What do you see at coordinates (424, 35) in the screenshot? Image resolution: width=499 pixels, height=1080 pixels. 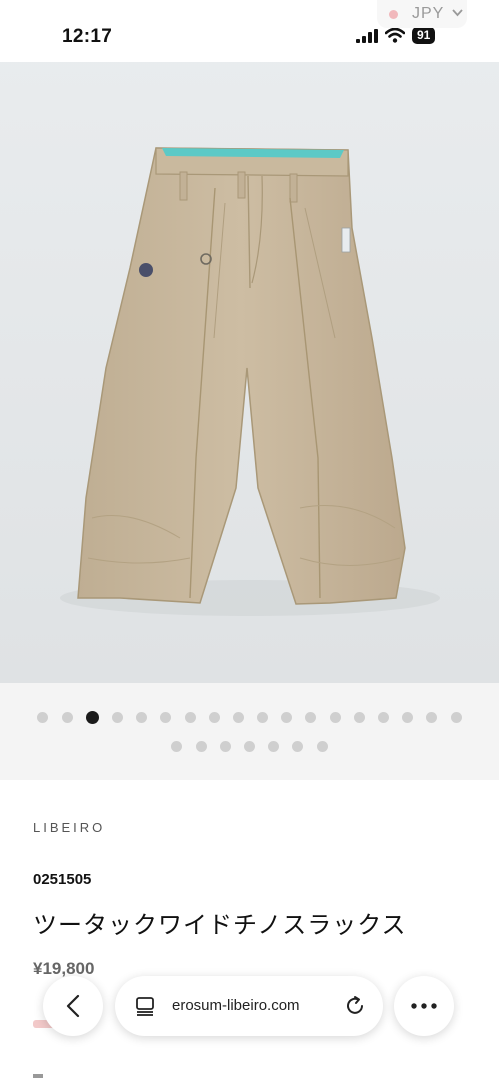 I see `battery-icon: 91` at bounding box center [424, 35].